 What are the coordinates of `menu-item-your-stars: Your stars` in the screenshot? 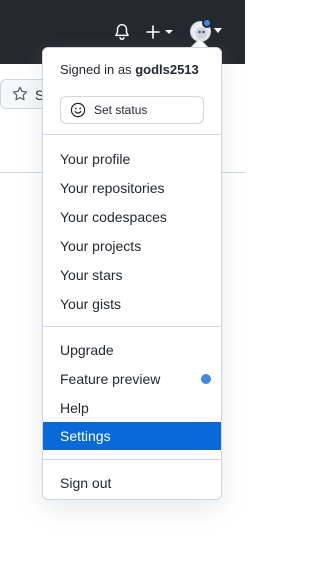 It's located at (132, 275).